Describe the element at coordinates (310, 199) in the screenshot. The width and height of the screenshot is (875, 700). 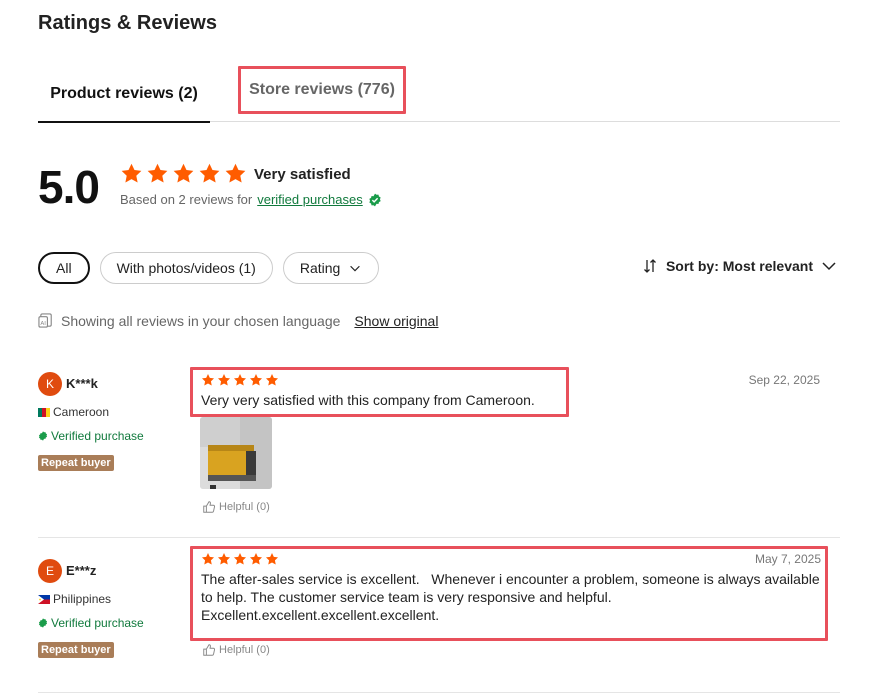
I see `verified-purchases-link: verified purchases` at that location.